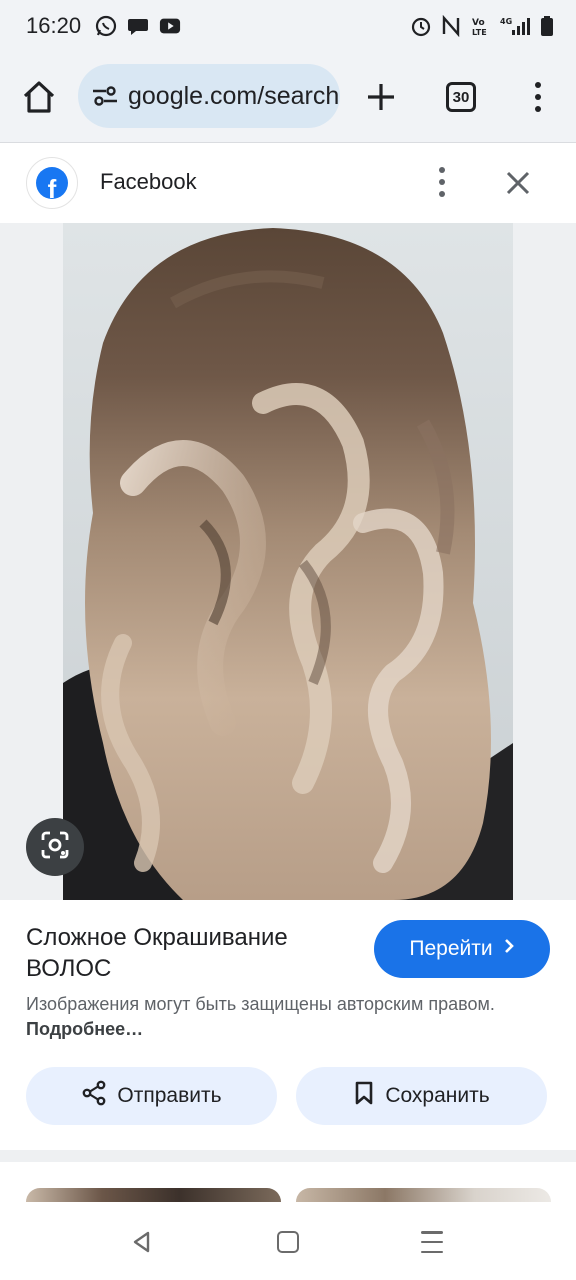 The width and height of the screenshot is (576, 1280). Describe the element at coordinates (148, 182) in the screenshot. I see `source-name: Facebook` at that location.